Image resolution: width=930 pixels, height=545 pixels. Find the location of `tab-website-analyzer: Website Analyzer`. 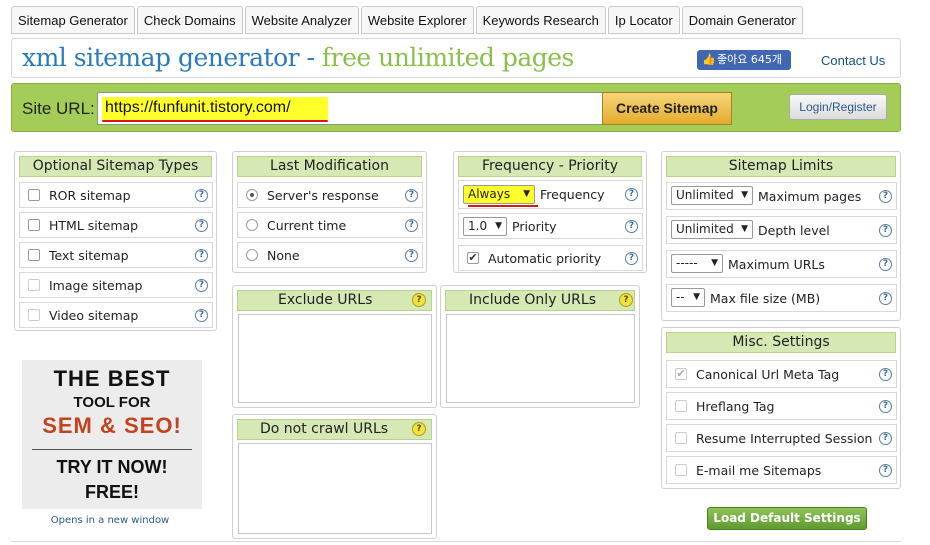

tab-website-analyzer: Website Analyzer is located at coordinates (301, 20).